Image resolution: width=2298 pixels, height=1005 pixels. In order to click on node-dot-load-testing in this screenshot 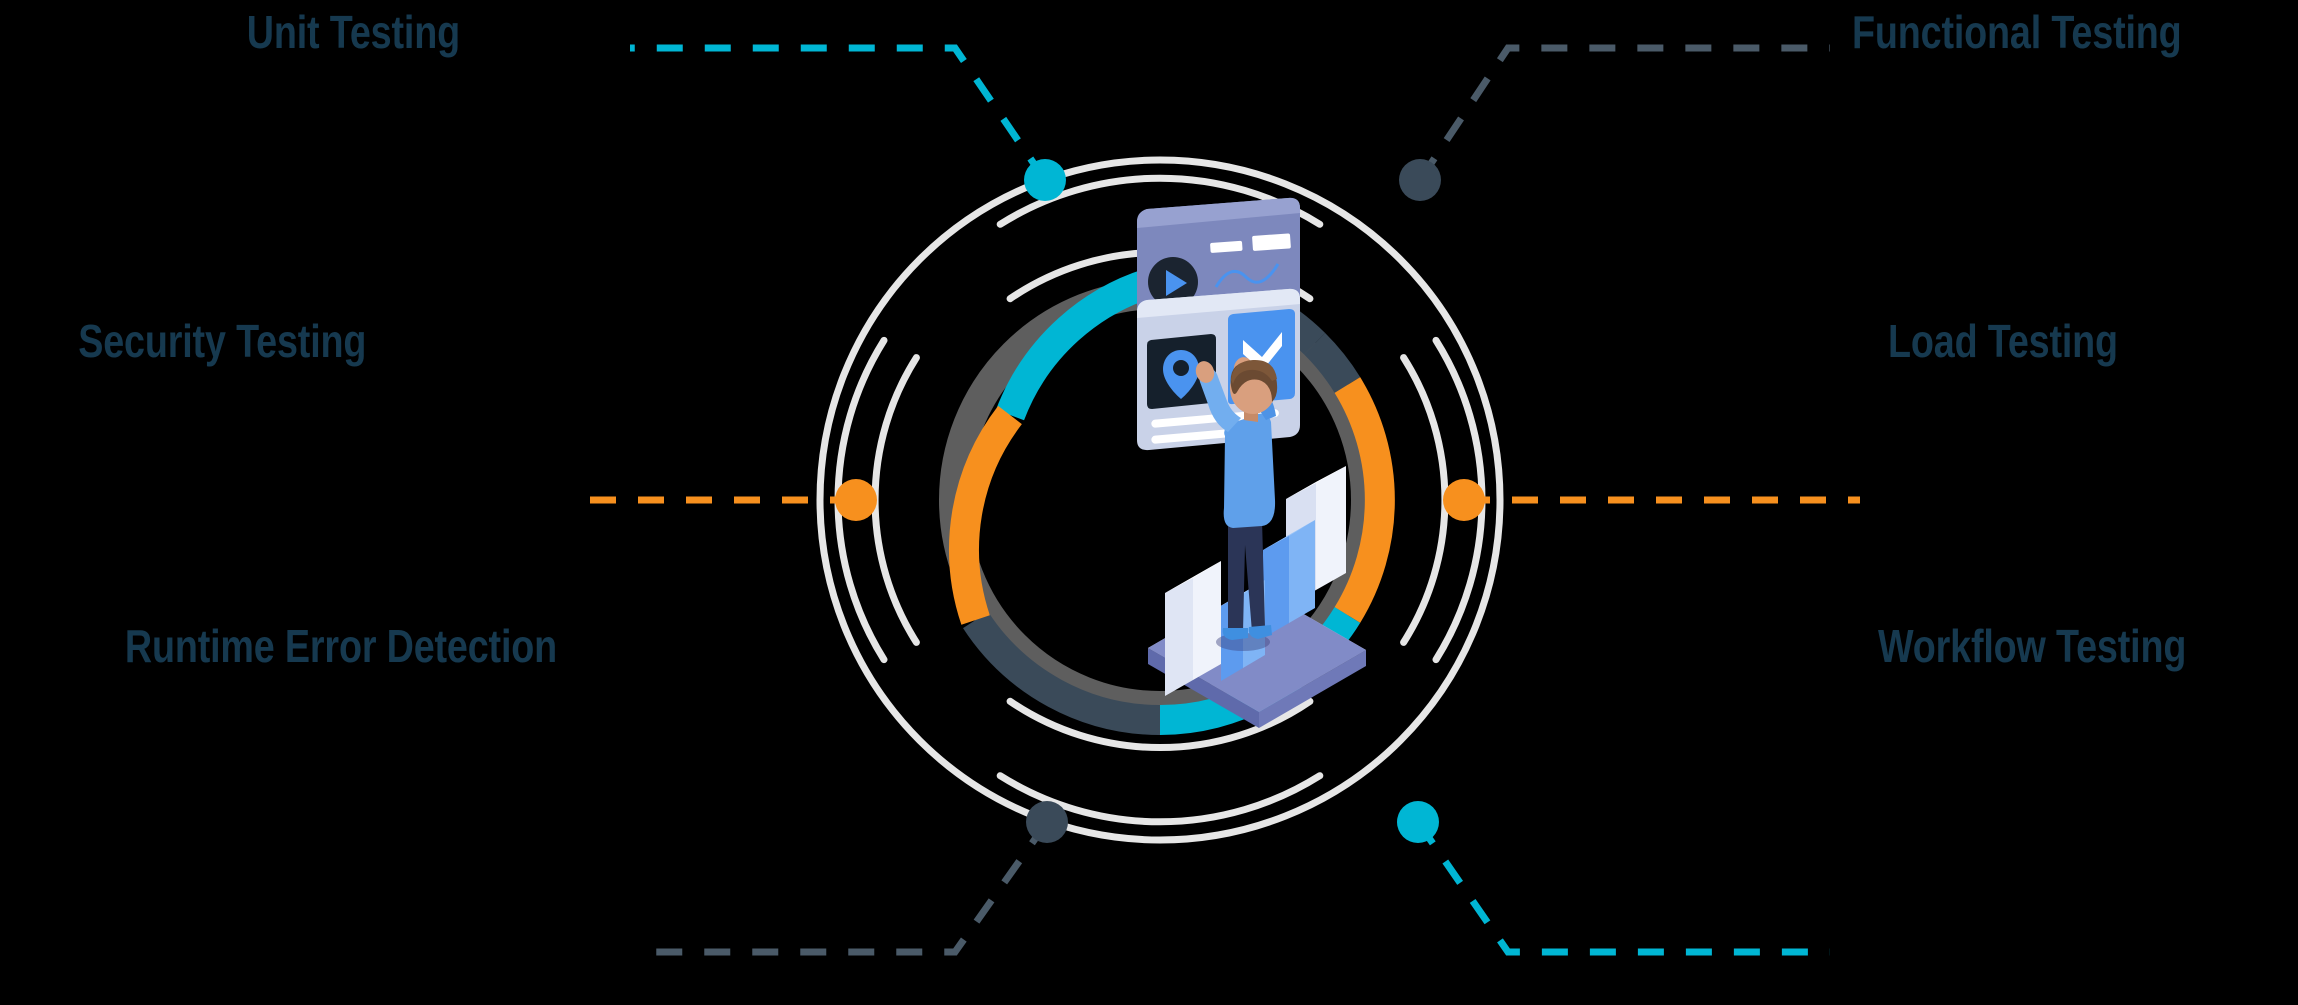, I will do `click(1464, 500)`.